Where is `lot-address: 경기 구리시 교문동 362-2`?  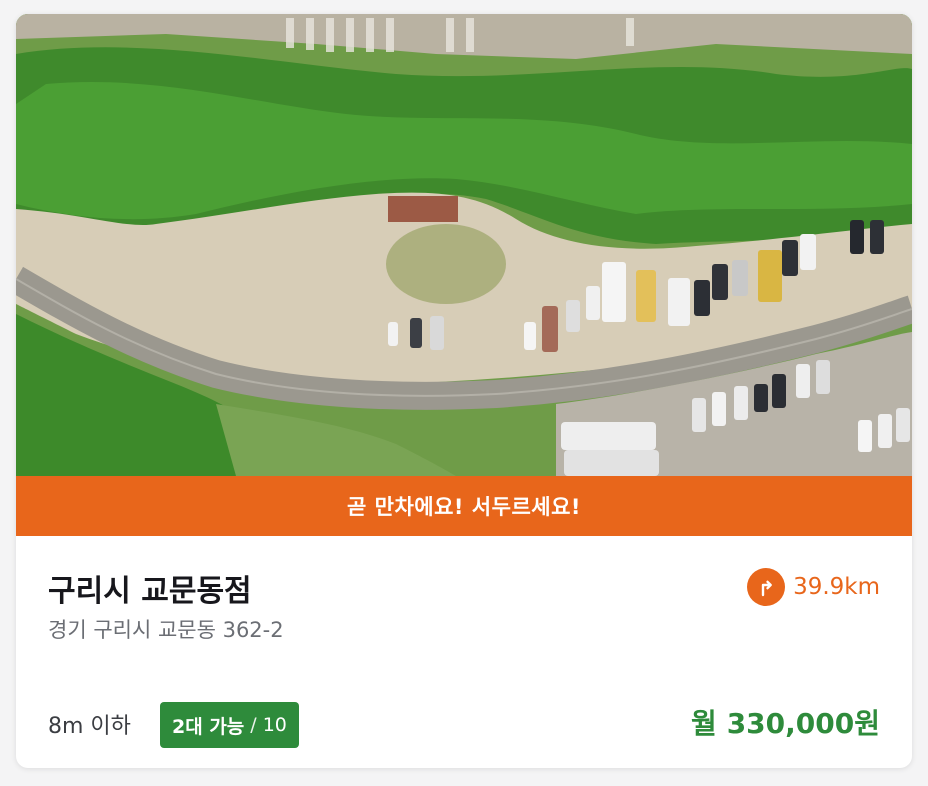
lot-address: 경기 구리시 교문동 362-2 is located at coordinates (166, 630).